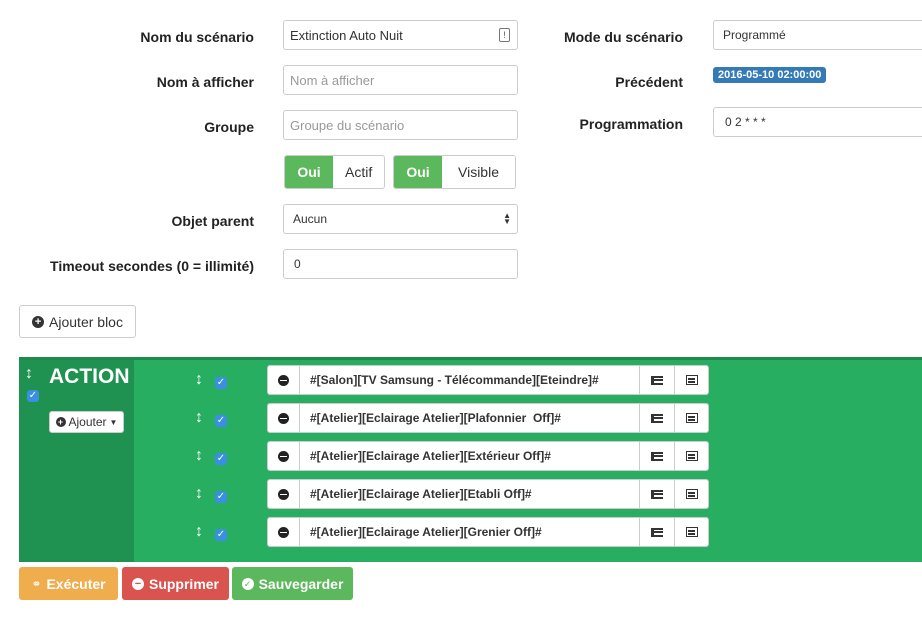  What do you see at coordinates (649, 82) in the screenshot?
I see `previous-label: Précédent` at bounding box center [649, 82].